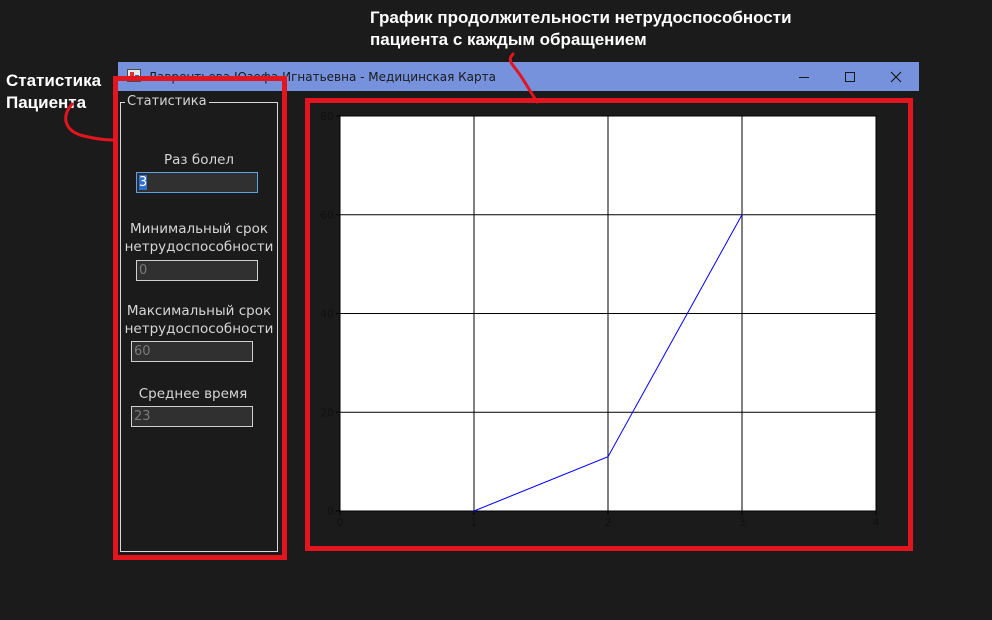 This screenshot has height=620, width=992. Describe the element at coordinates (46, 102) in the screenshot. I see `annotation-line: Пациента` at that location.